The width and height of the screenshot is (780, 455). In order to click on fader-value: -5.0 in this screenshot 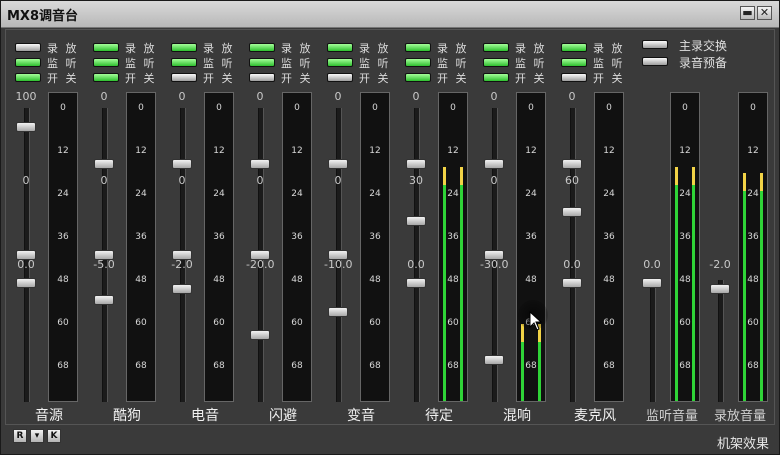, I will do `click(104, 264)`.